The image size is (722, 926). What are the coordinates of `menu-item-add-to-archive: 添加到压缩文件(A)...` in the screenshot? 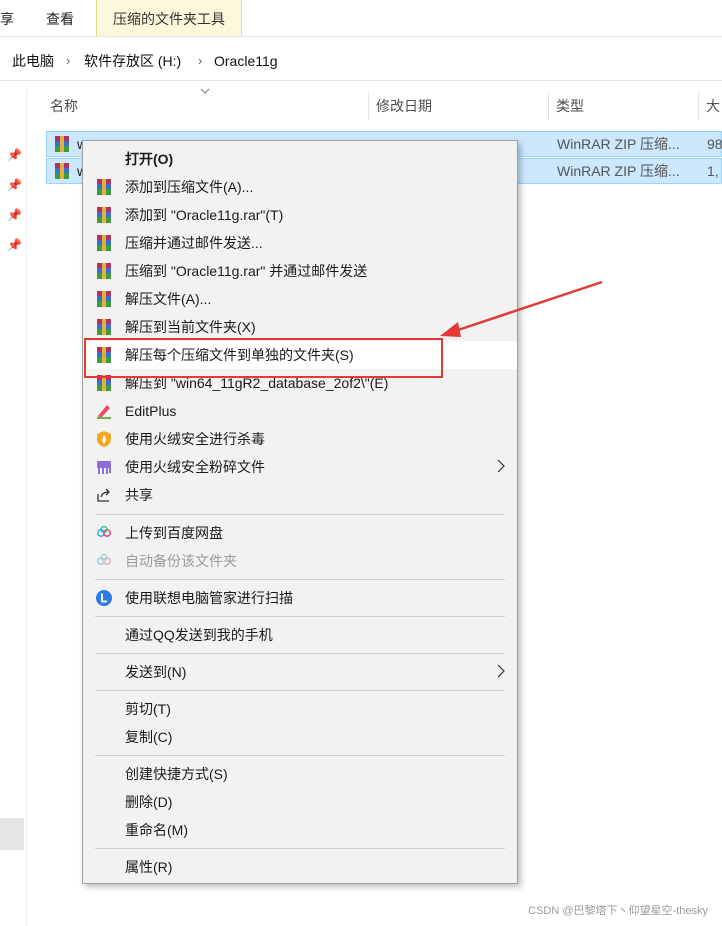 It's located at (300, 187).